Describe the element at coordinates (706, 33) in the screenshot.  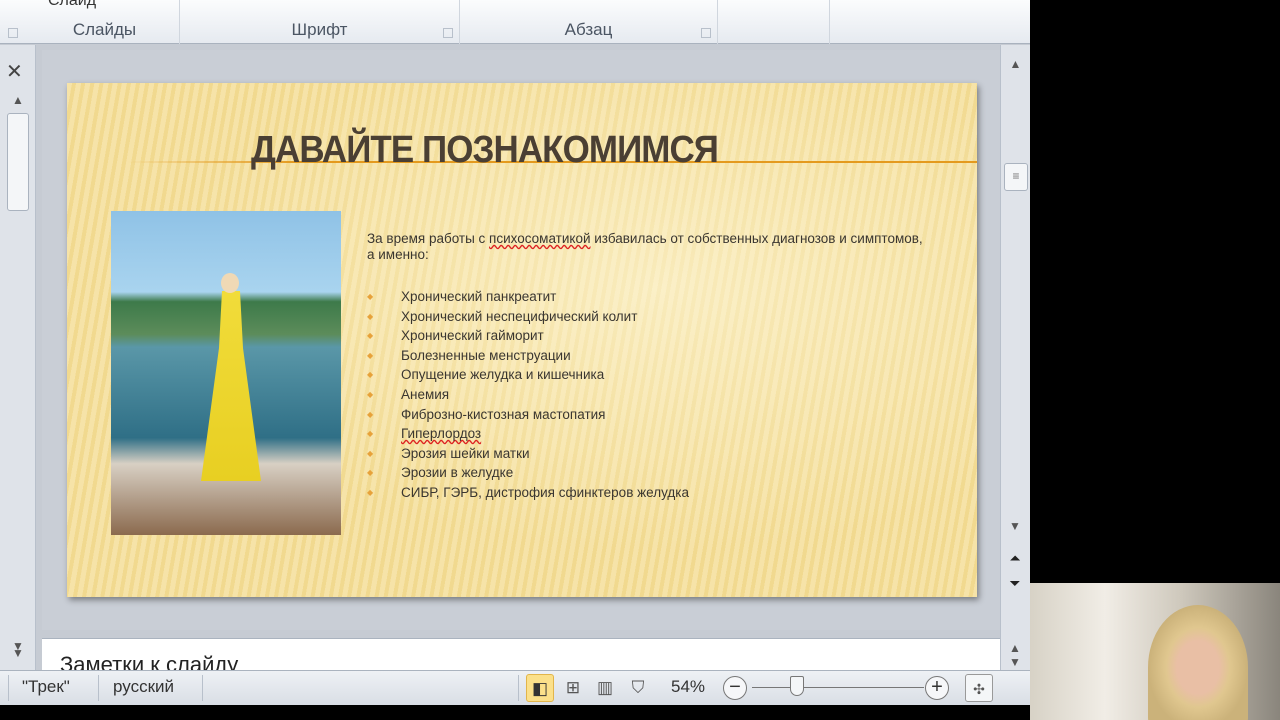
I see `paragraph-dialog-launcher-icon` at that location.